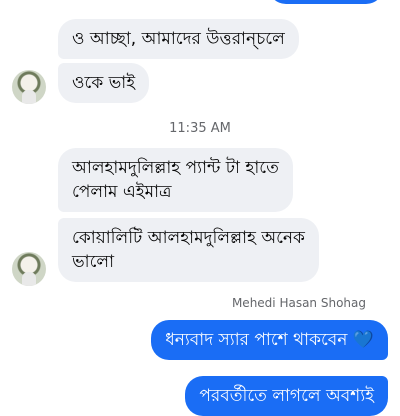 This screenshot has width=400, height=416. I want to click on message-text: পরবর্তীতে লাগলে অবশ্যই, so click(286, 396).